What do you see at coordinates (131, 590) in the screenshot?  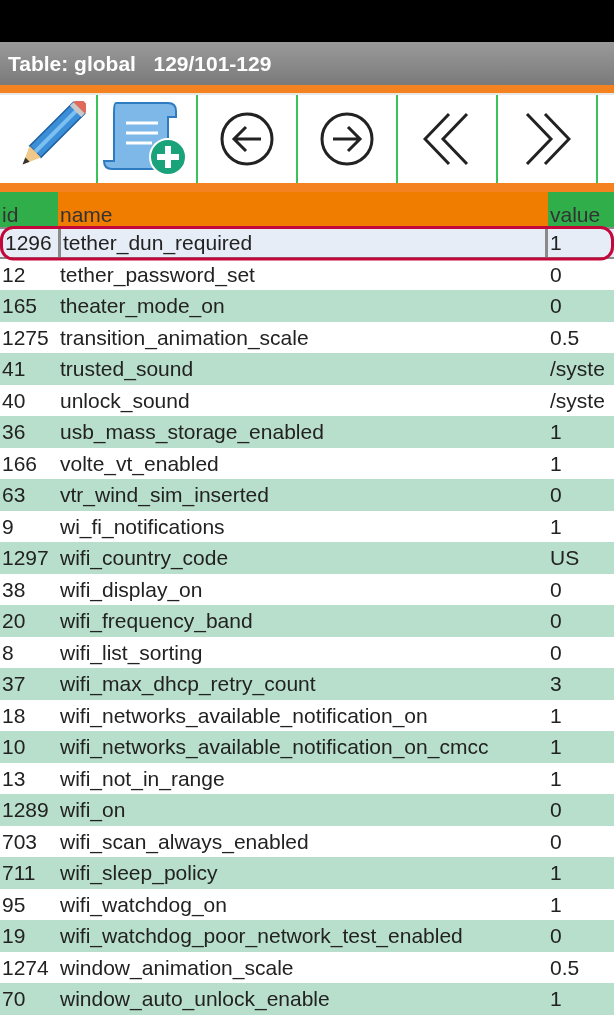 I see `name-cell-text: wifi_display_on` at bounding box center [131, 590].